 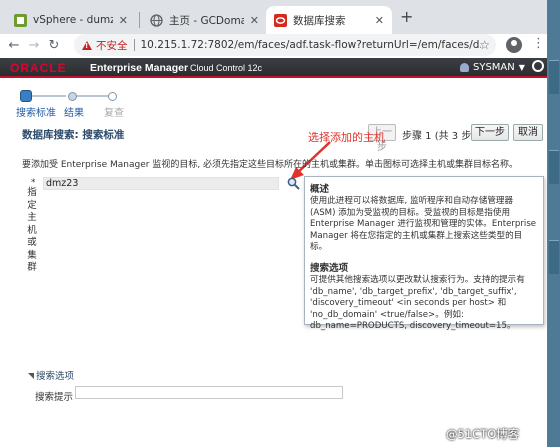 I want to click on wizard-train: 搜索标准 结果 复查, so click(x=77, y=104).